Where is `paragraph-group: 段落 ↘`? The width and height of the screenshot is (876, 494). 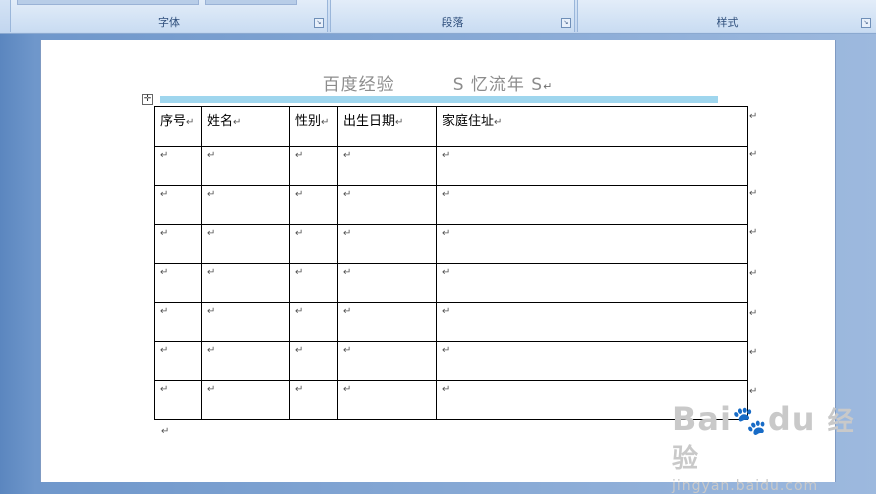 paragraph-group: 段落 ↘ is located at coordinates (452, 16).